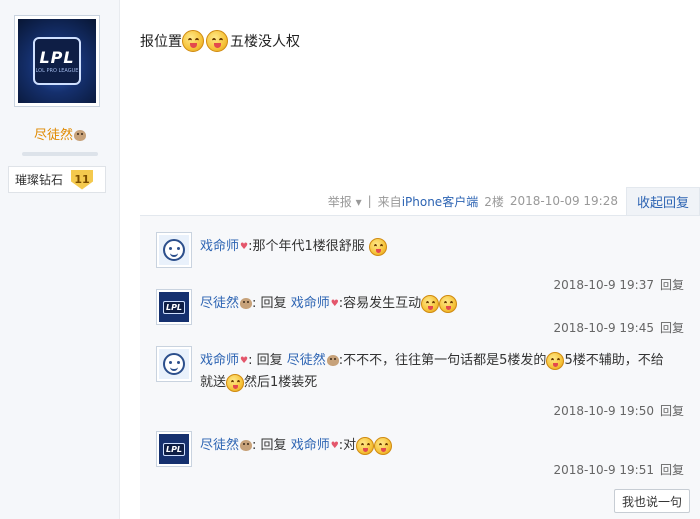 This screenshot has width=700, height=519. Describe the element at coordinates (618, 411) in the screenshot. I see `reply-time: 2018-10-9 19:50 回复` at that location.